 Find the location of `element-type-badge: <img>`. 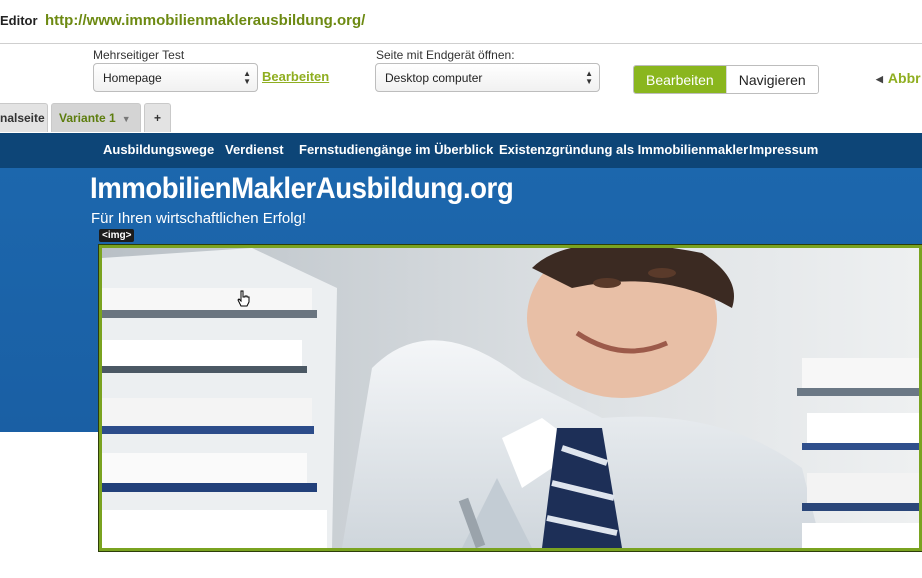

element-type-badge: <img> is located at coordinates (117, 235).